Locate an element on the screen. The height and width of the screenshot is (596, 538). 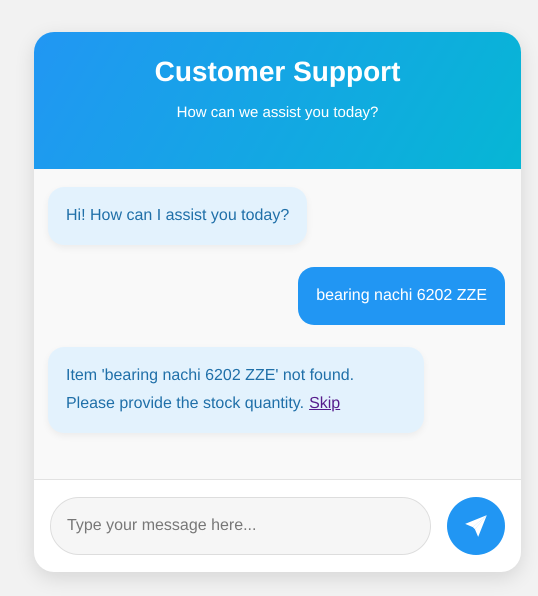
user-message: bearing nachi 6202 ZZE is located at coordinates (401, 296).